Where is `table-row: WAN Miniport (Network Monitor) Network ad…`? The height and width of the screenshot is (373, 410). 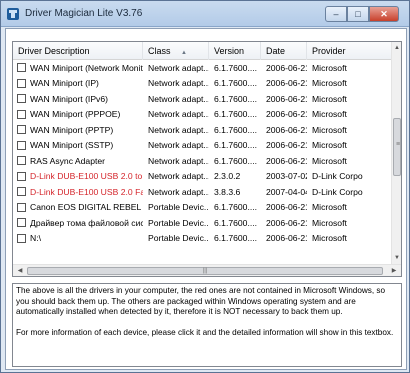
table-row: WAN Miniport (Network Monitor) Network ad… is located at coordinates (203, 68).